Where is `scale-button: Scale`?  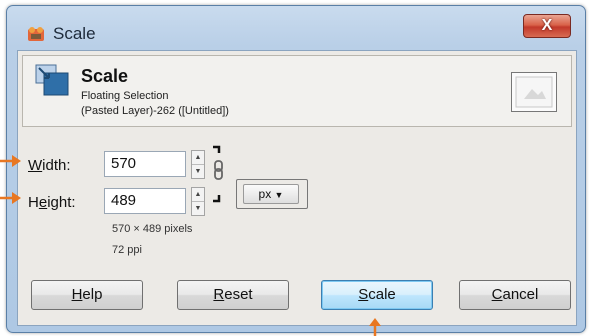
scale-button: Scale is located at coordinates (377, 295).